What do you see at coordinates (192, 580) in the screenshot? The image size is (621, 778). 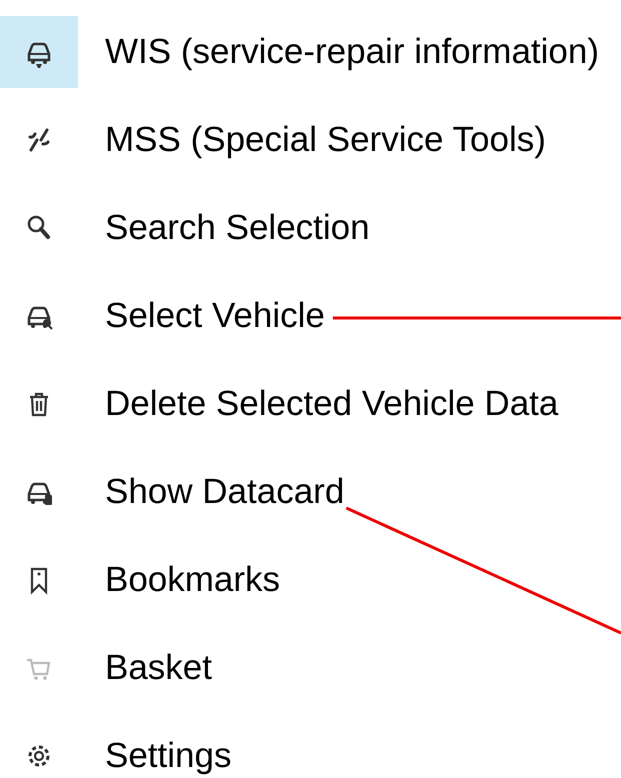 I see `menu-item: Bookmarks` at bounding box center [192, 580].